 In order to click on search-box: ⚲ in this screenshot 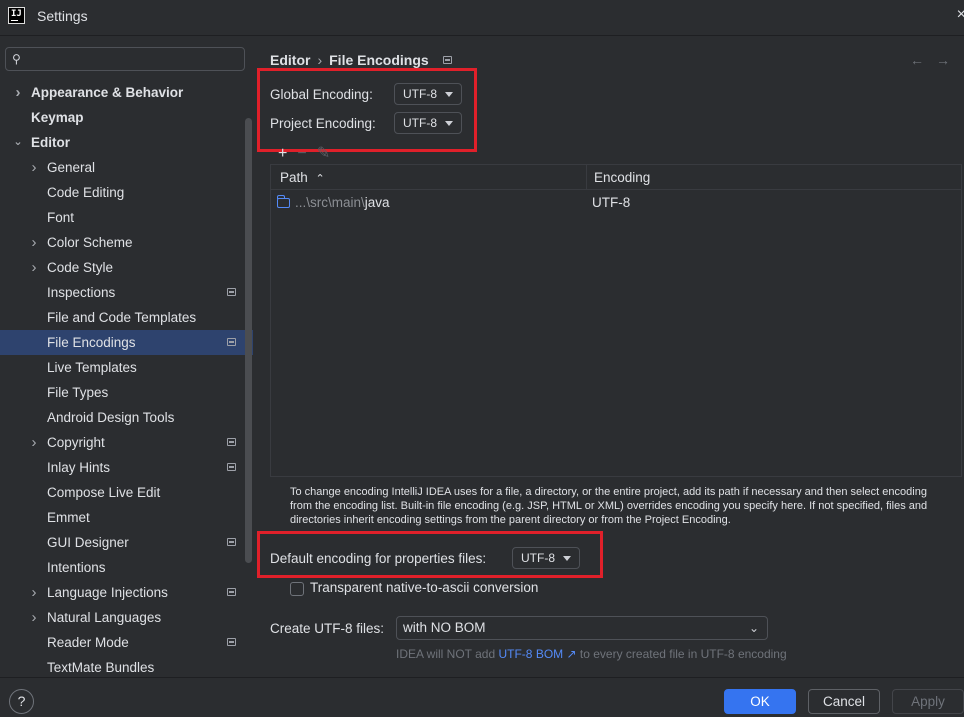, I will do `click(125, 59)`.